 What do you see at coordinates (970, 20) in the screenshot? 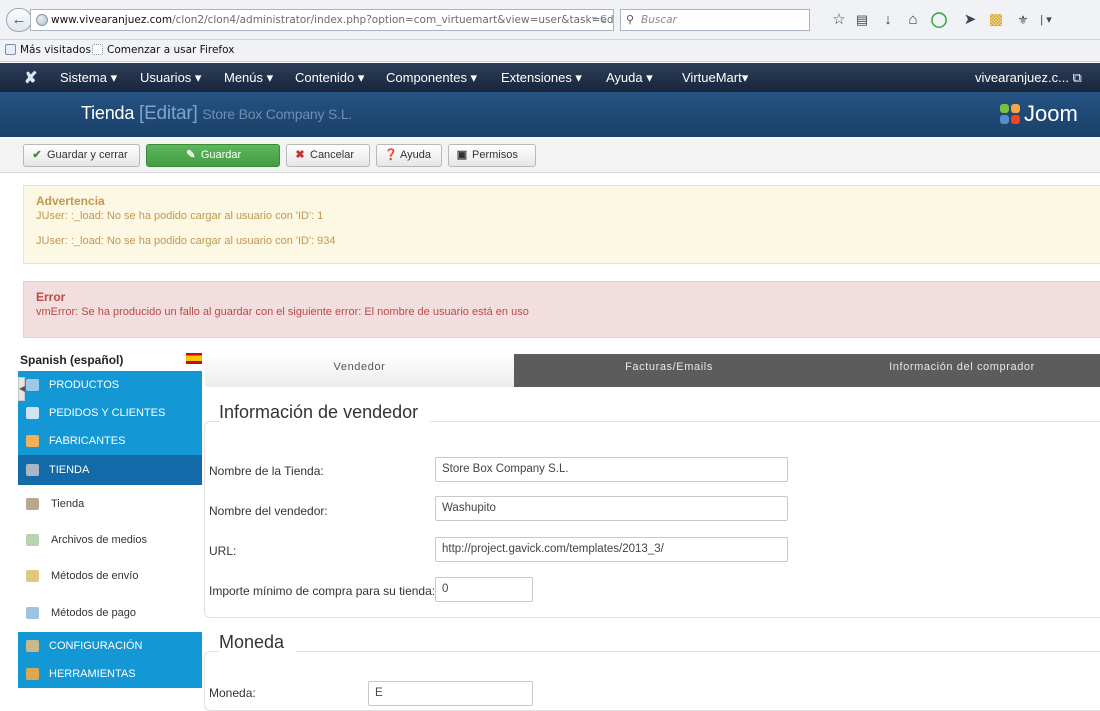
I see `send-icon: ➤` at bounding box center [970, 20].